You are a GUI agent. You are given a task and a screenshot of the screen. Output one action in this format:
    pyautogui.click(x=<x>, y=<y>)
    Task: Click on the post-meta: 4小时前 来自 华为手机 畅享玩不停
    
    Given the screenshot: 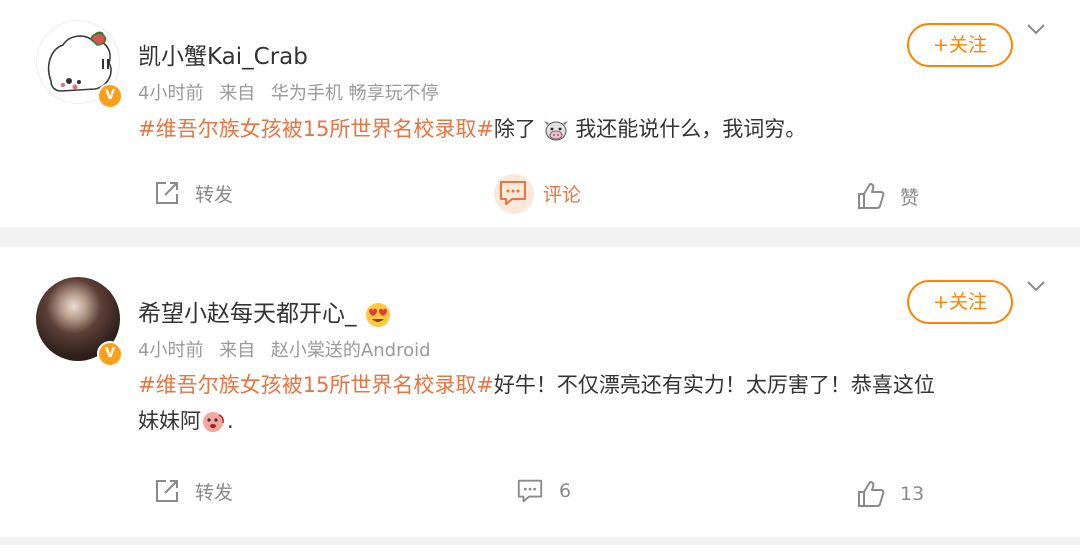 What is the action you would take?
    pyautogui.click(x=288, y=92)
    